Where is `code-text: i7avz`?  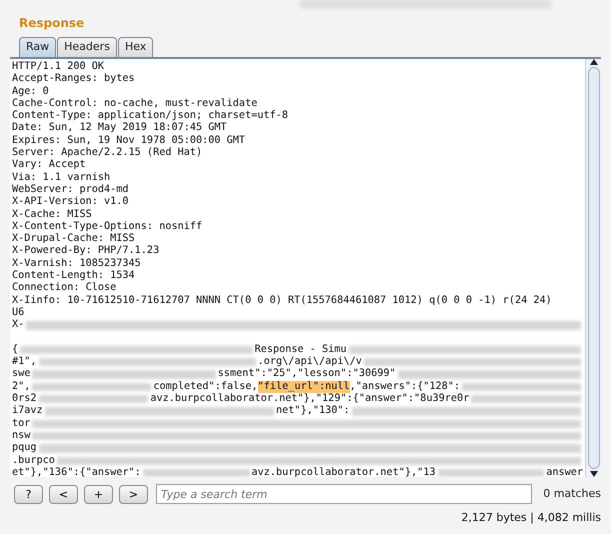
code-text: i7avz is located at coordinates (27, 411).